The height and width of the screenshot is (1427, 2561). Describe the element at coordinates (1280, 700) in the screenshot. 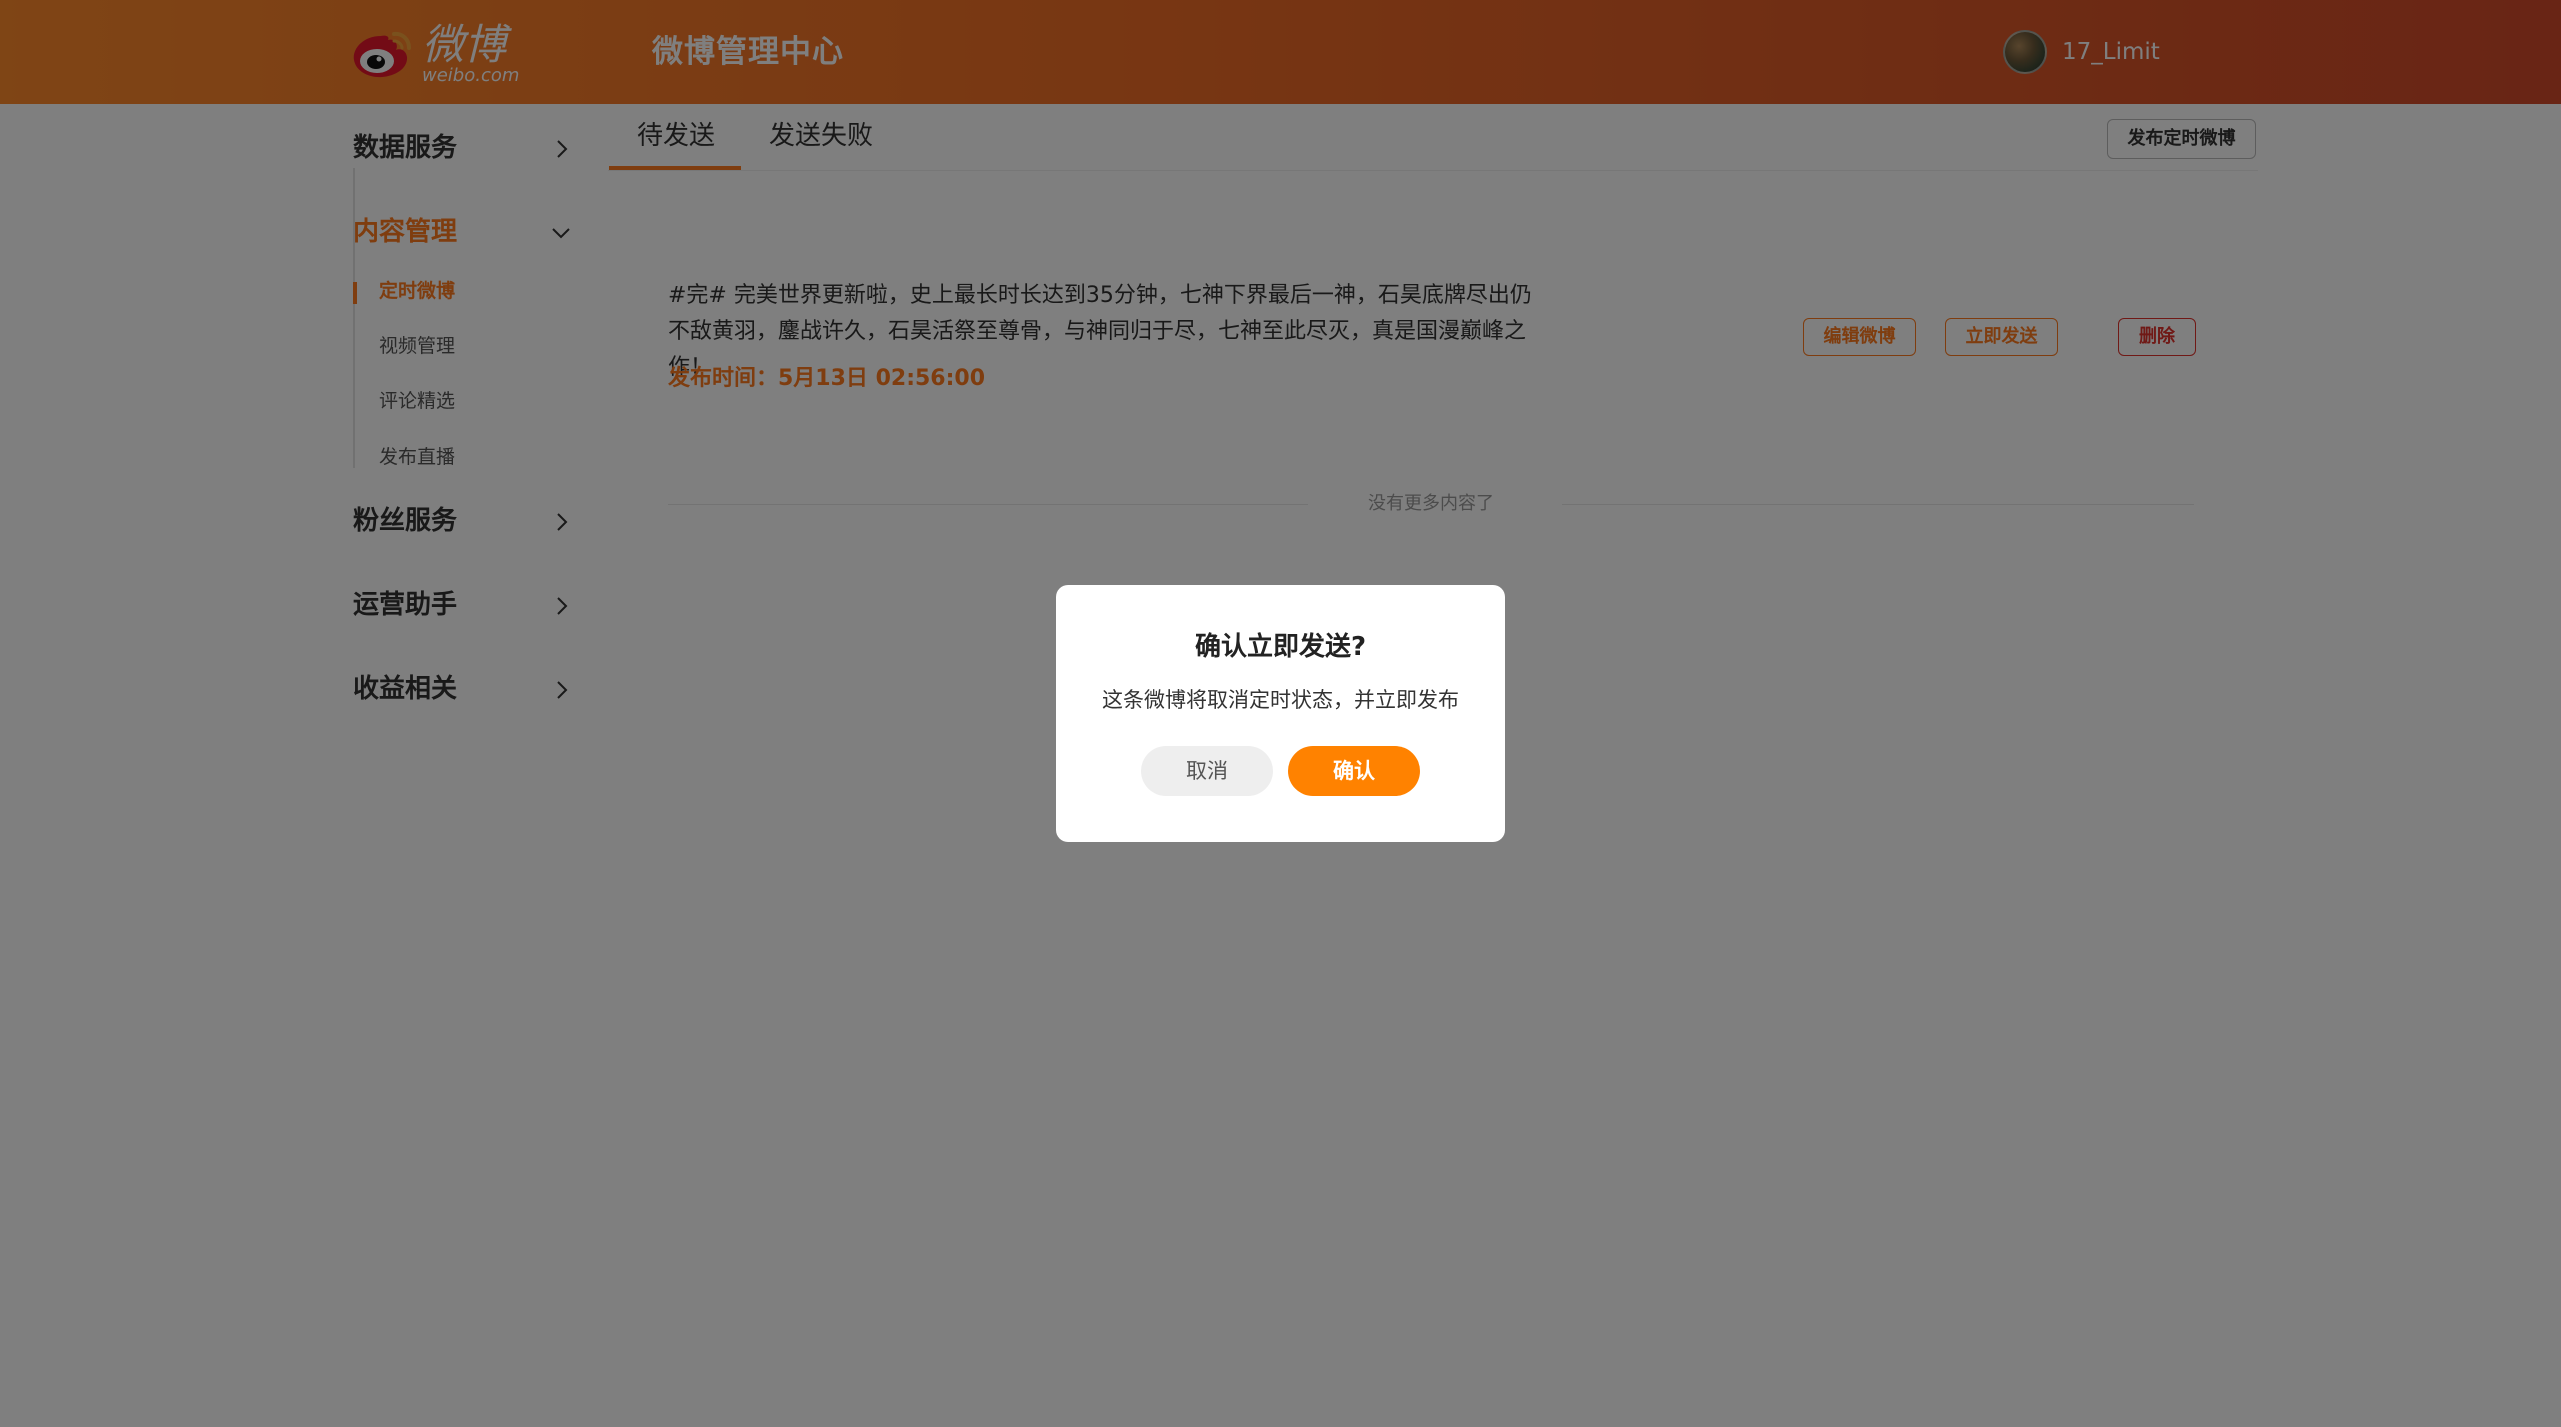

I see `dialog-message: 这条微博将取消定时状态，并立即发布` at that location.